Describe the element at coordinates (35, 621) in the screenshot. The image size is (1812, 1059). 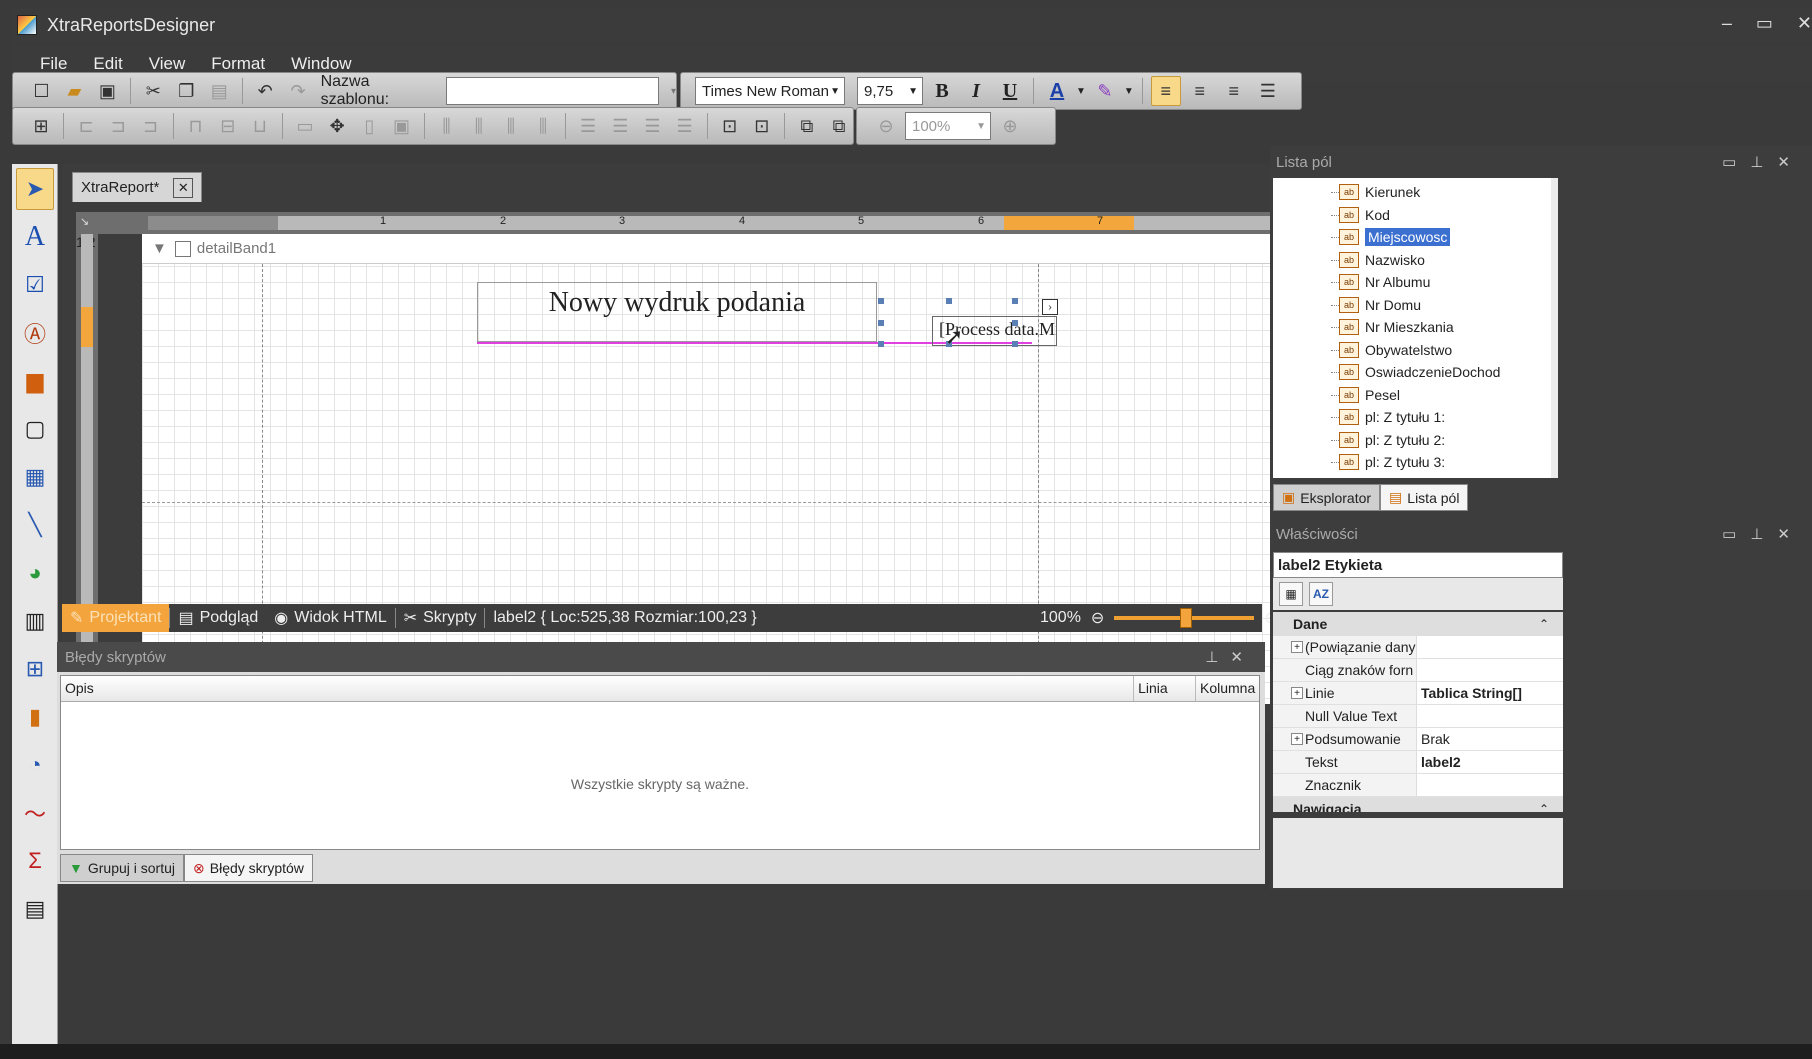
I see `barcode-tool-icon: ▥` at that location.